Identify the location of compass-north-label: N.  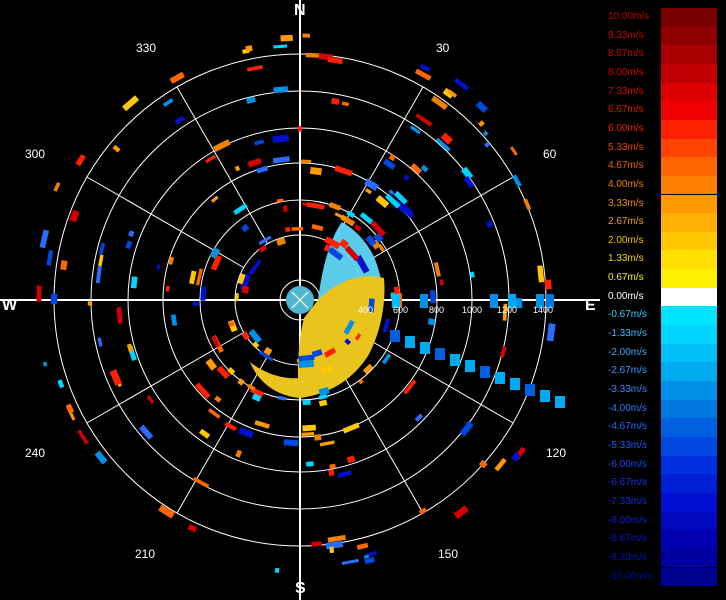
(300, 10).